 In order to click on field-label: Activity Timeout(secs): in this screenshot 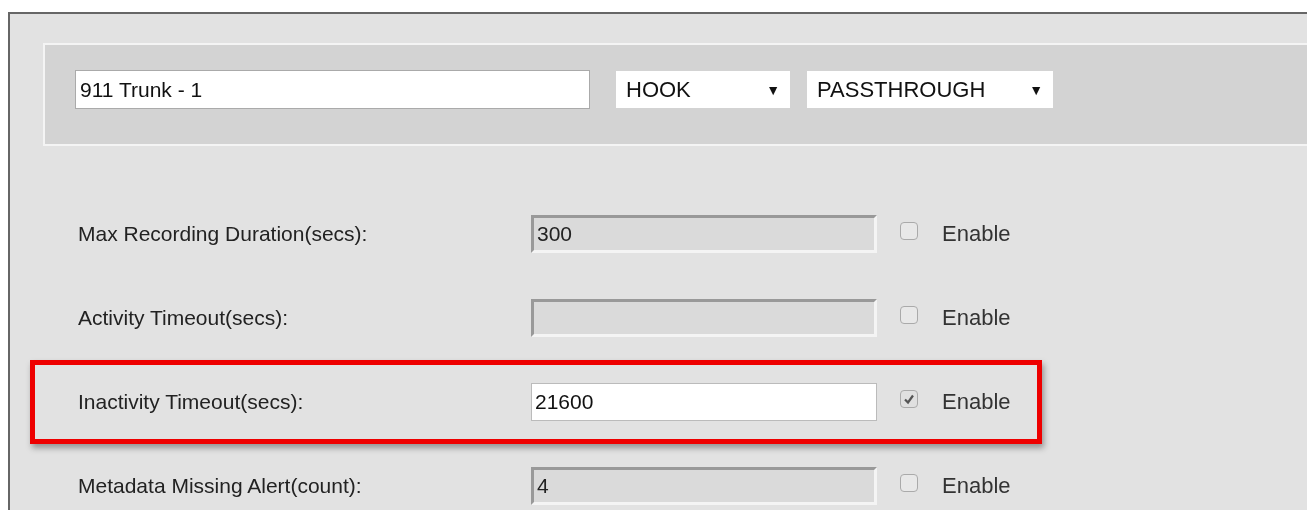, I will do `click(184, 318)`.